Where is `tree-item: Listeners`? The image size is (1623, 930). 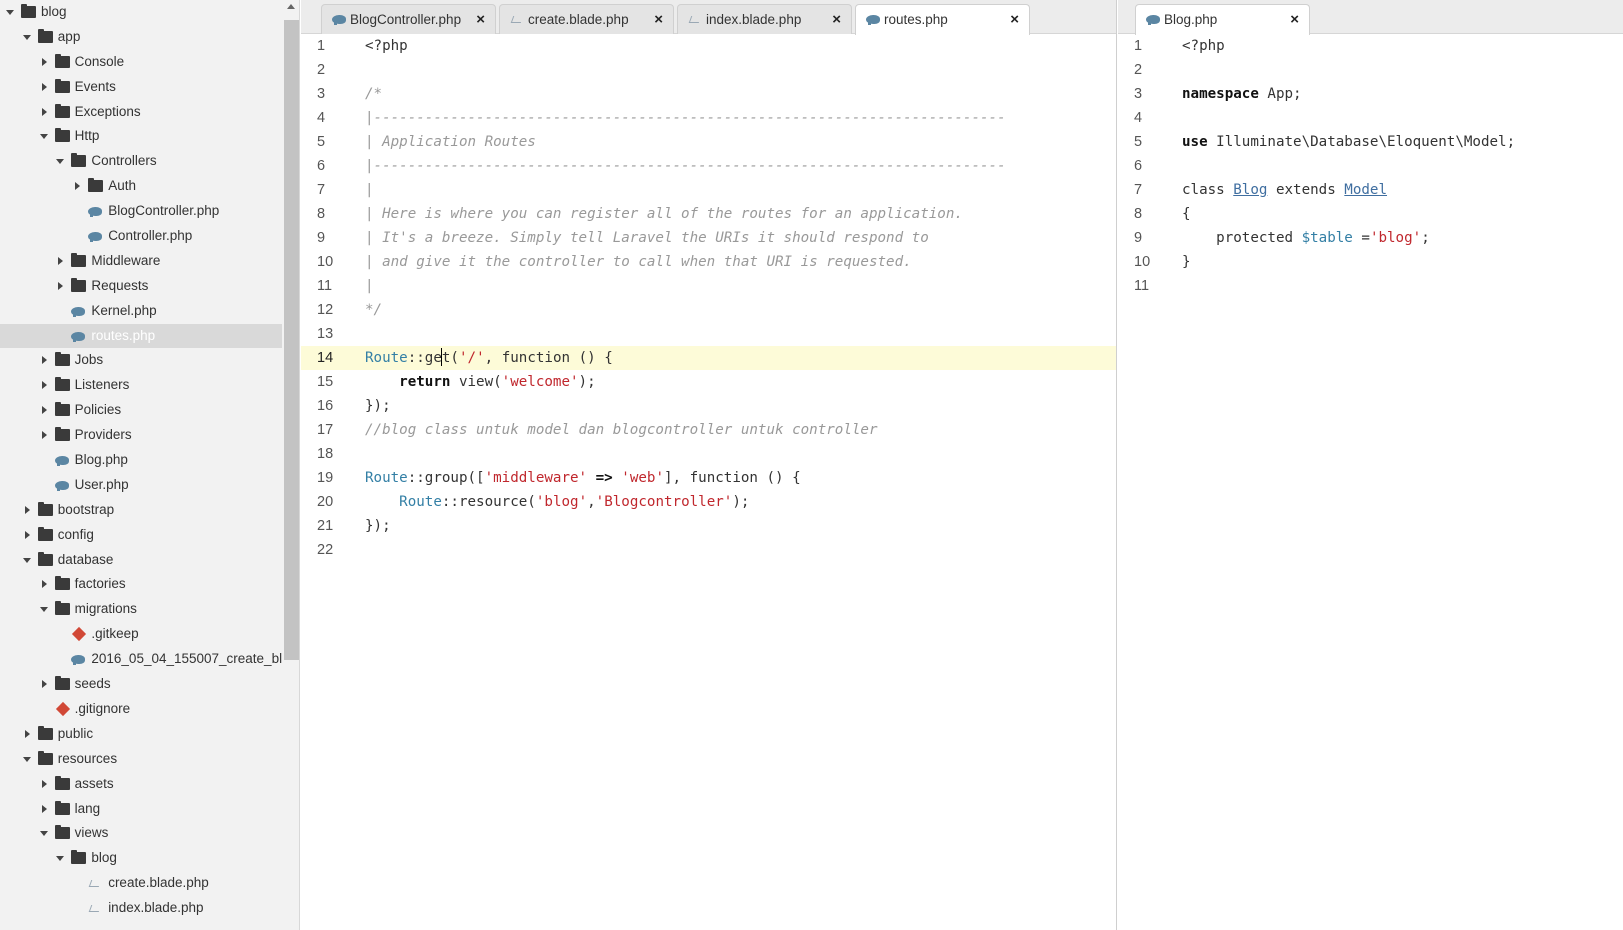 tree-item: Listeners is located at coordinates (141, 385).